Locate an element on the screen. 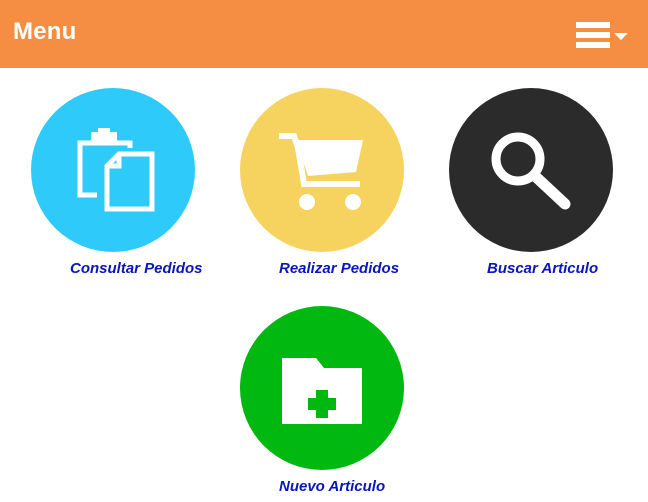 Image resolution: width=648 pixels, height=502 pixels. nuevo-articulo-button is located at coordinates (322, 388).